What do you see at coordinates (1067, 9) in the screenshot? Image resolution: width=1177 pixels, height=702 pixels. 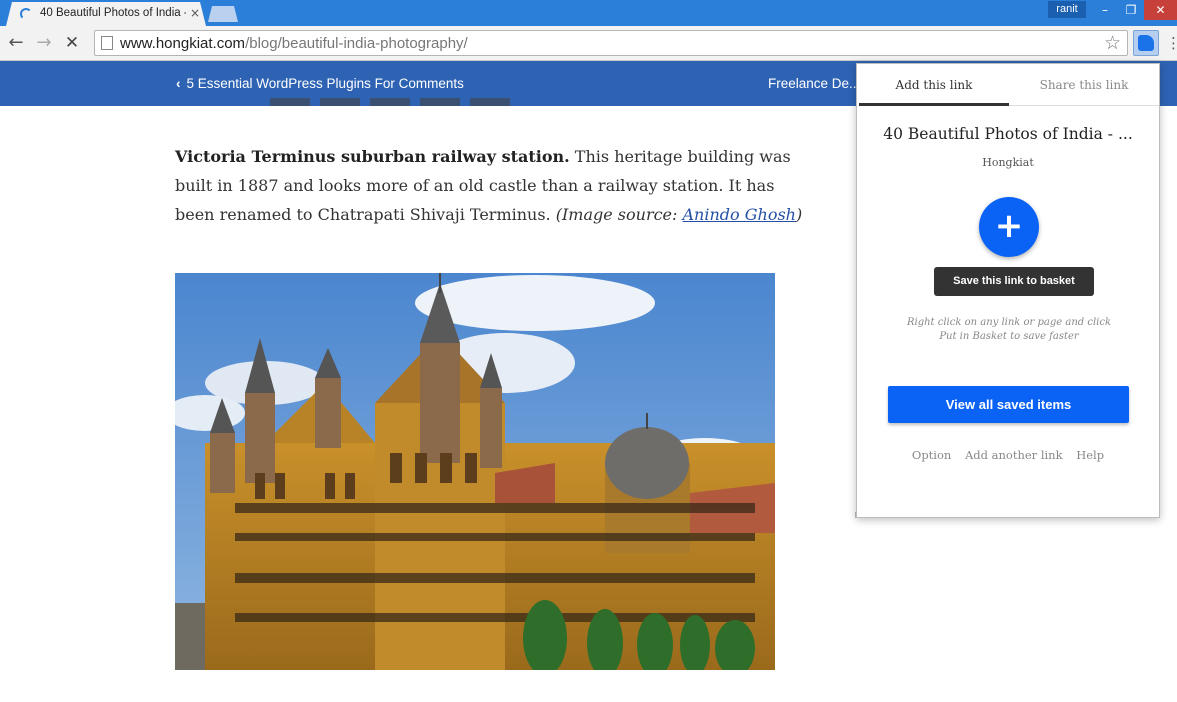 I see `user-profile-button: ranit` at bounding box center [1067, 9].